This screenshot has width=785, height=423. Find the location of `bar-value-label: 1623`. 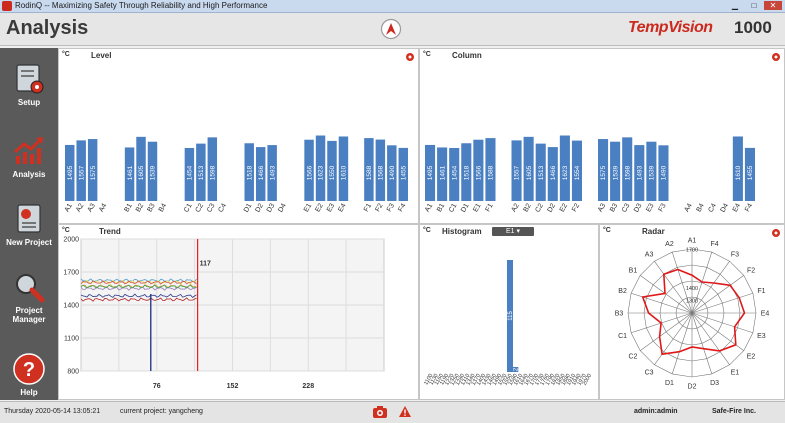

bar-value-label: 1623 is located at coordinates (565, 172).